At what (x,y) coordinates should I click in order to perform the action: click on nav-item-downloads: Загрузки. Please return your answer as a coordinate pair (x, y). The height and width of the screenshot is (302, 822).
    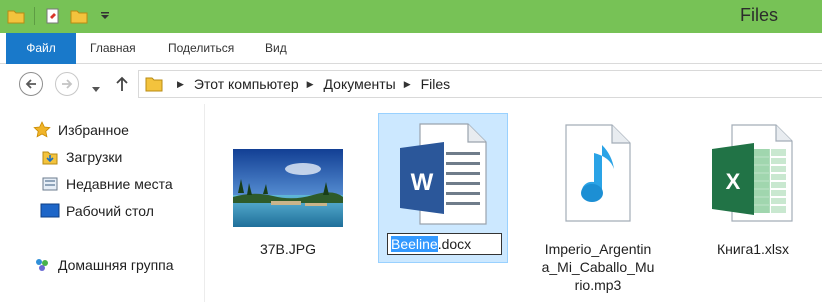
    Looking at the image, I should click on (81, 157).